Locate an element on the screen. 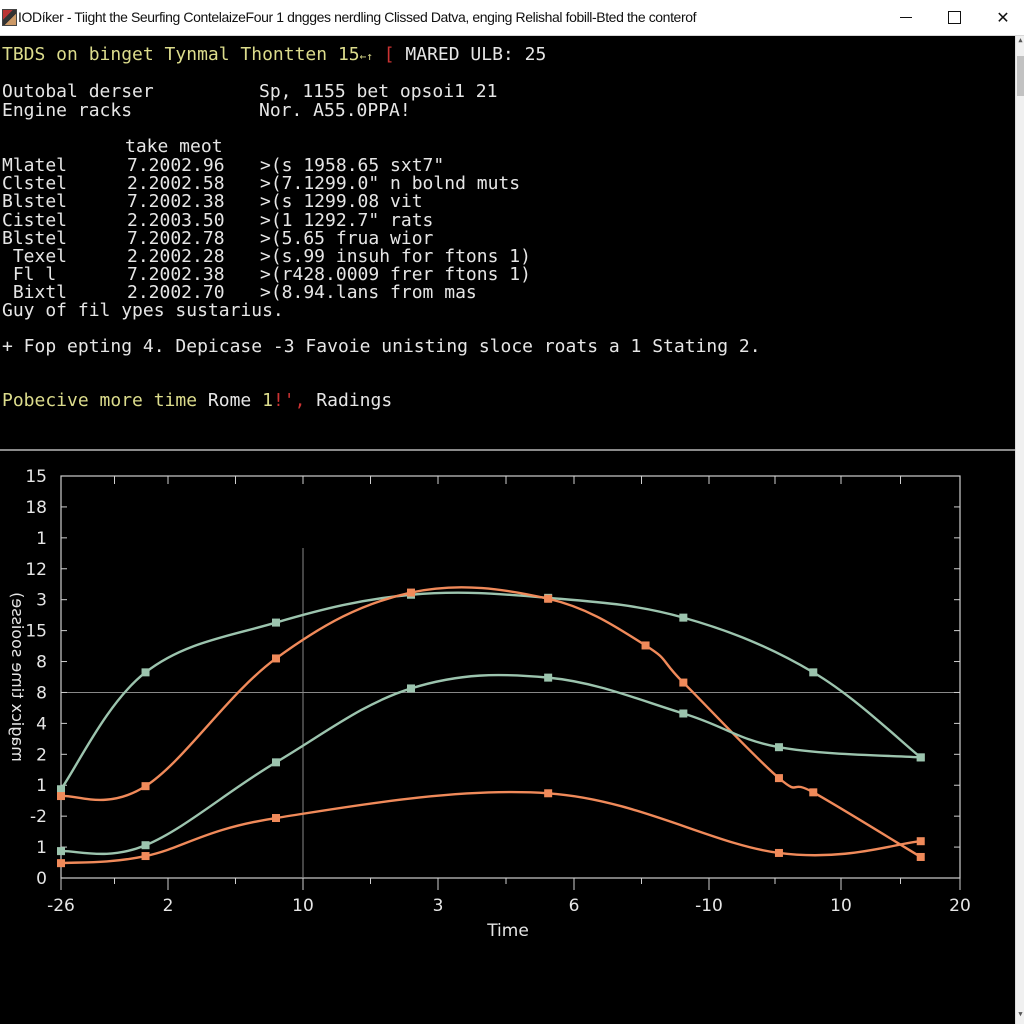  x-tick-label: -26 is located at coordinates (61, 906).